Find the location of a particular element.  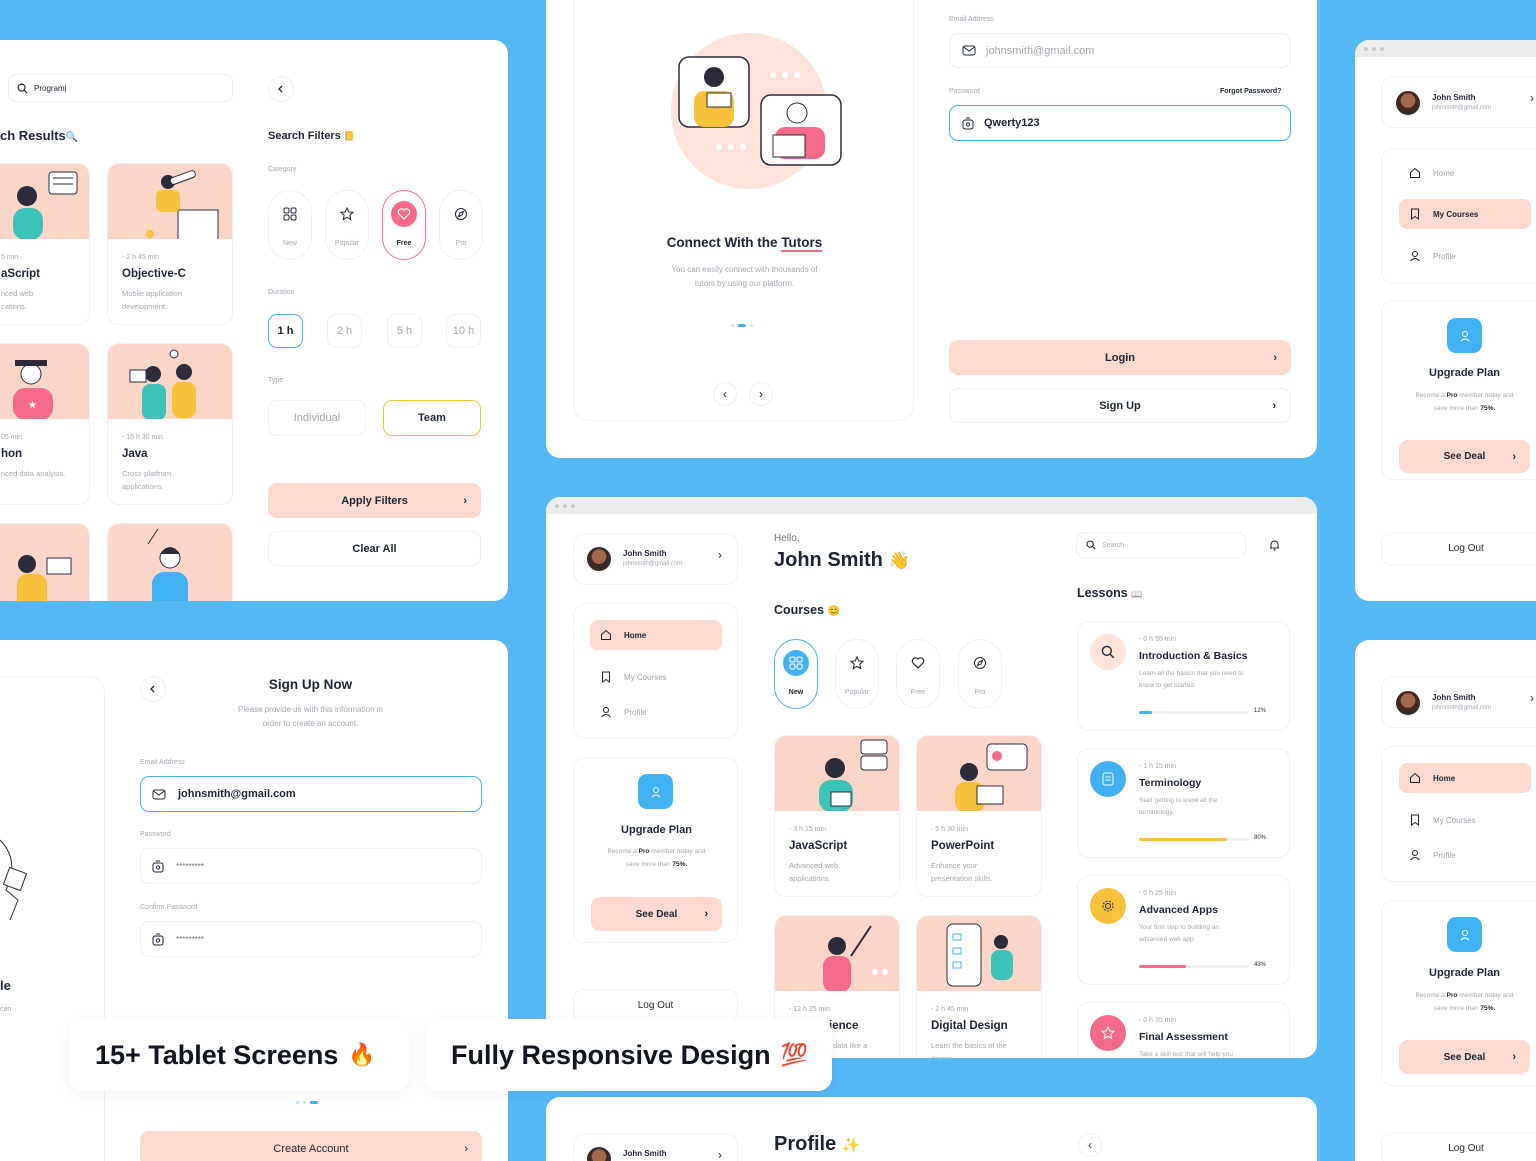

magnifier-emoji: 🔍 is located at coordinates (72, 137).